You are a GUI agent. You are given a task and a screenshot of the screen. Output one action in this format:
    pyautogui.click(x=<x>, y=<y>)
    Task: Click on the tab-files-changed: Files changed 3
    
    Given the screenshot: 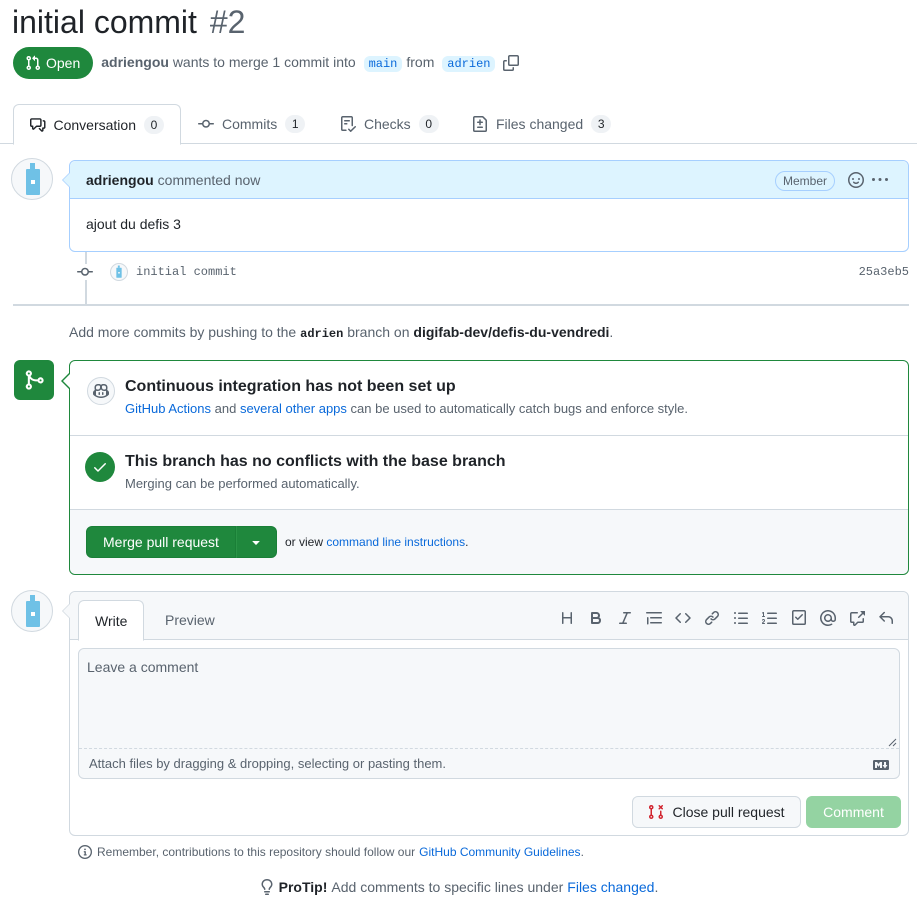 What is the action you would take?
    pyautogui.click(x=542, y=124)
    